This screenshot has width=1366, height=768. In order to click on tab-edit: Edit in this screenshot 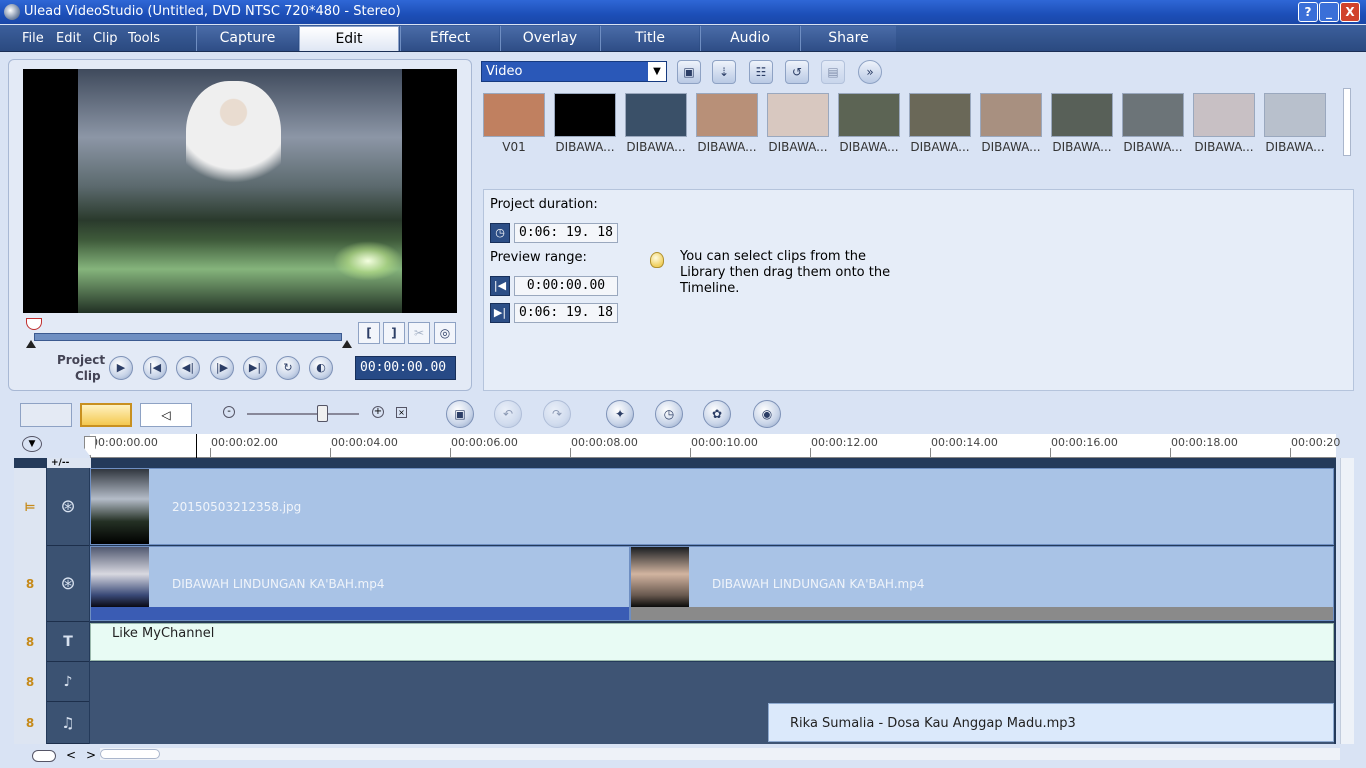, I will do `click(349, 38)`.